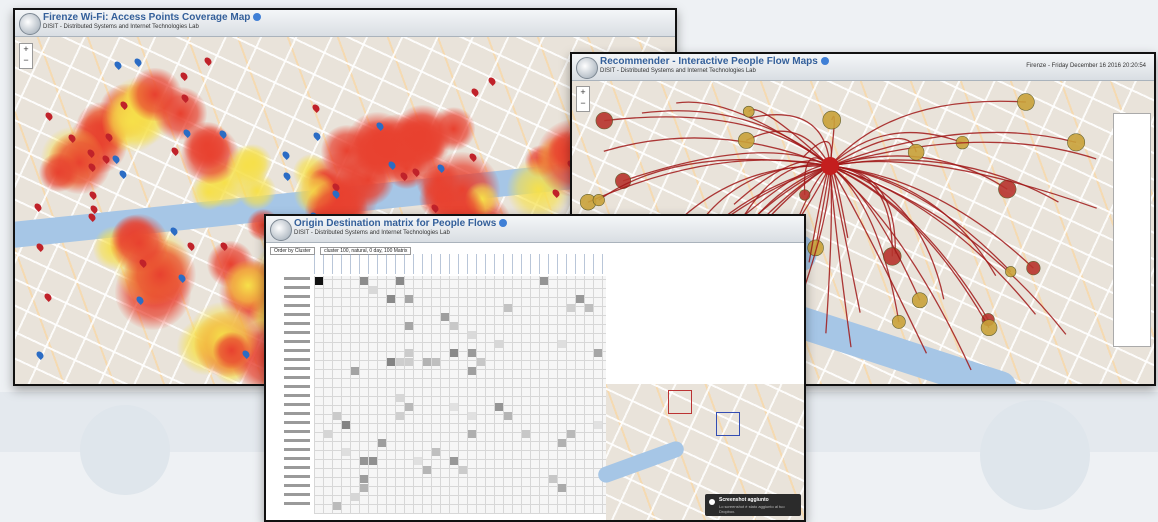  Describe the element at coordinates (257, 17) in the screenshot. I see `help-icon` at that location.